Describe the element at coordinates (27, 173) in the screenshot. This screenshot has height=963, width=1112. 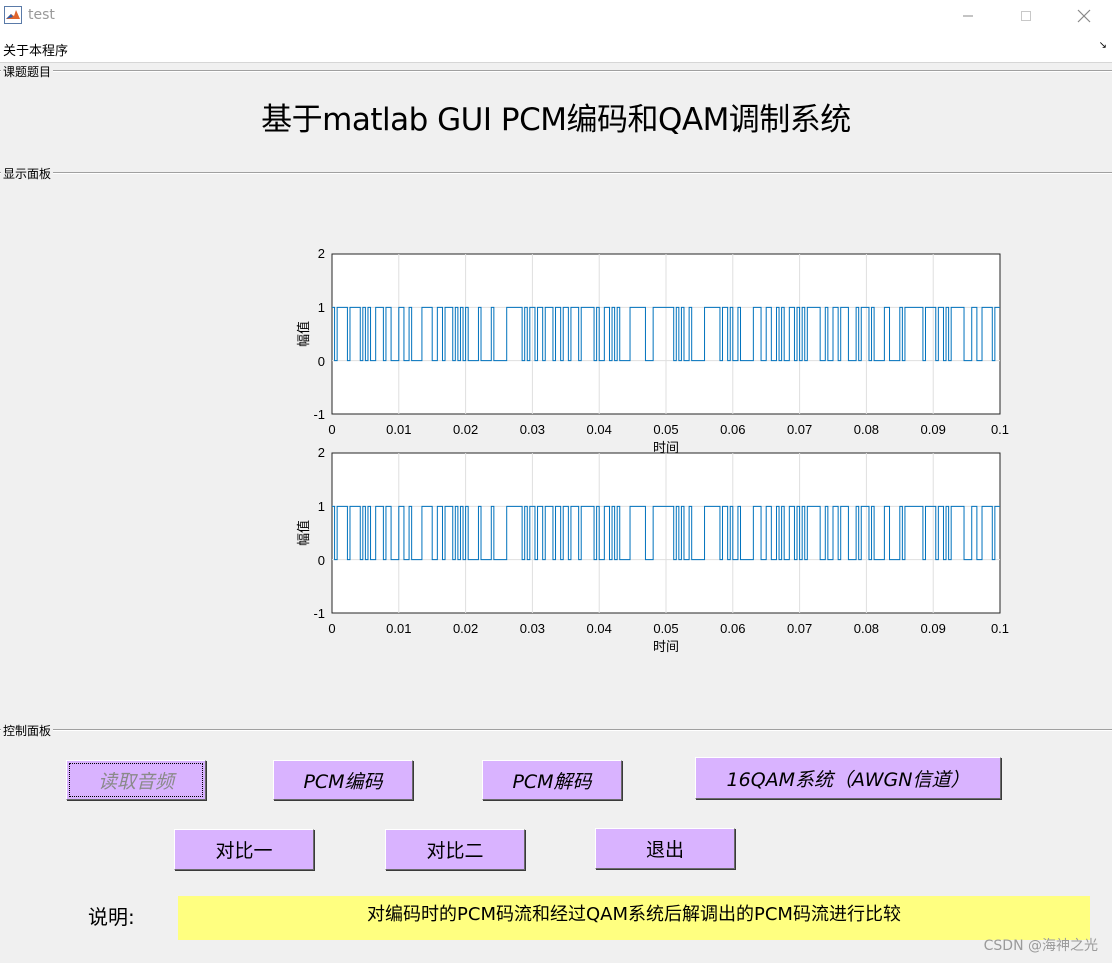
I see `display-panel-label: 显示面板` at that location.